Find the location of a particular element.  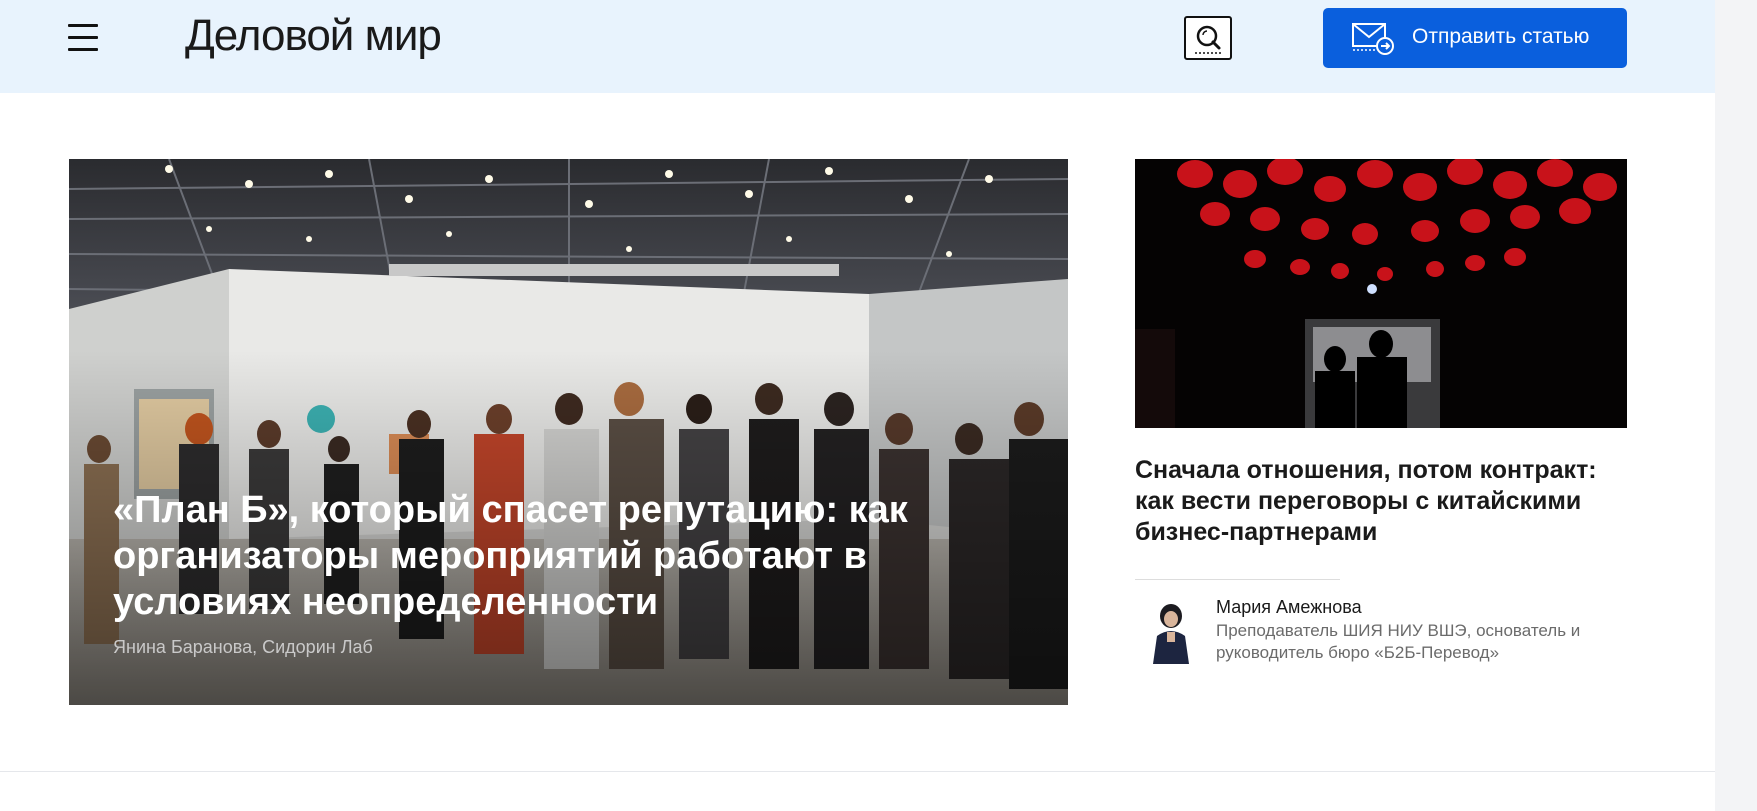

section-divider is located at coordinates (857, 771).